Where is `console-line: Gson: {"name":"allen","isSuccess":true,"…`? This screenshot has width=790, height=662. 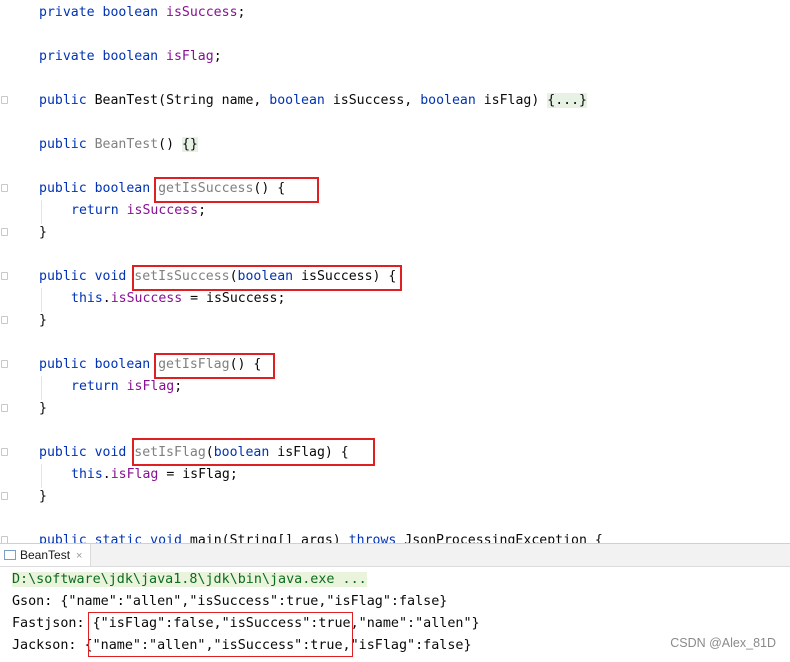 console-line: Gson: {"name":"allen","isSuccess":true,"… is located at coordinates (230, 601).